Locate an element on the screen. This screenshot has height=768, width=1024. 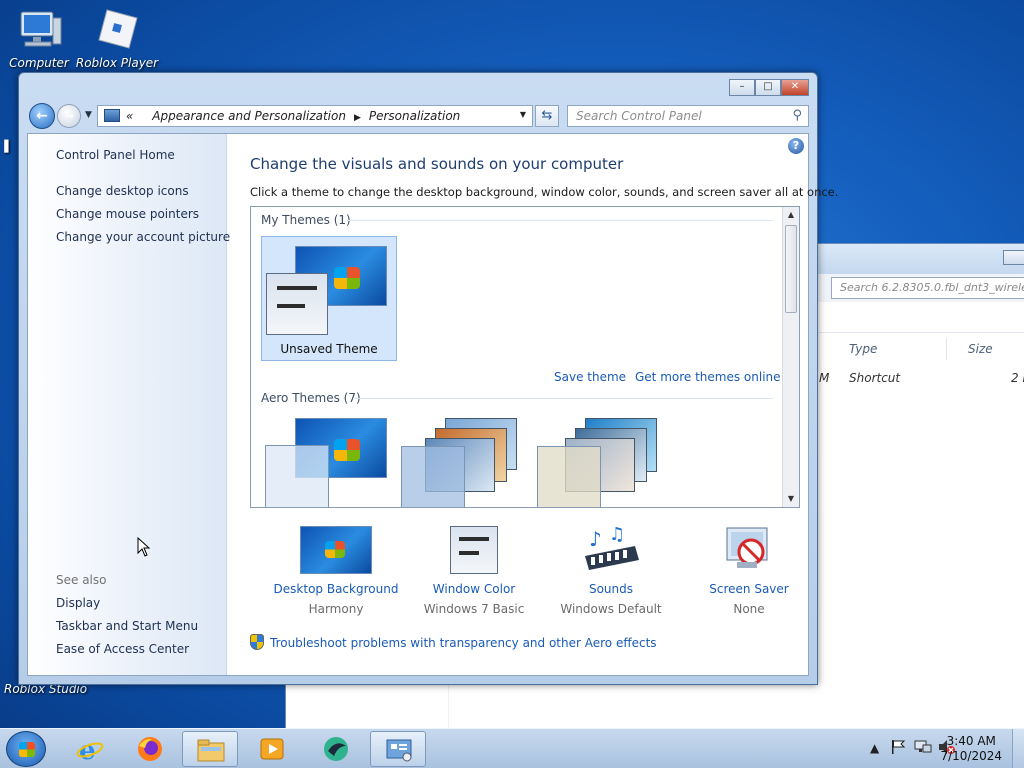
clock-time: 3:40 AM is located at coordinates (971, 741).